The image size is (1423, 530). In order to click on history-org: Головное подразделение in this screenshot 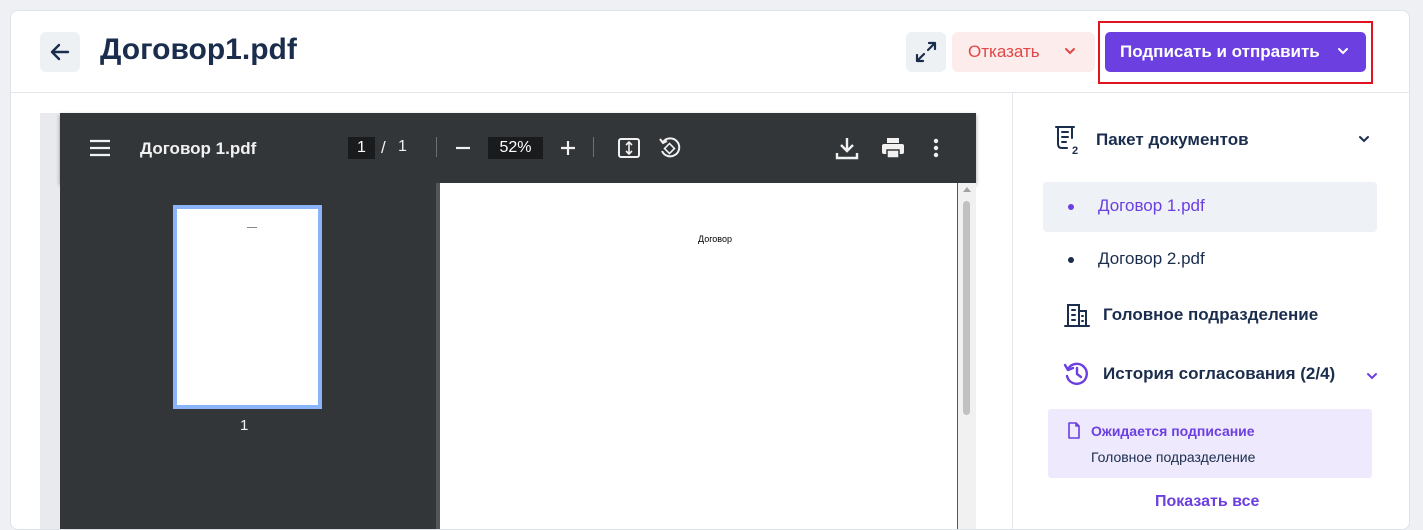, I will do `click(1173, 457)`.